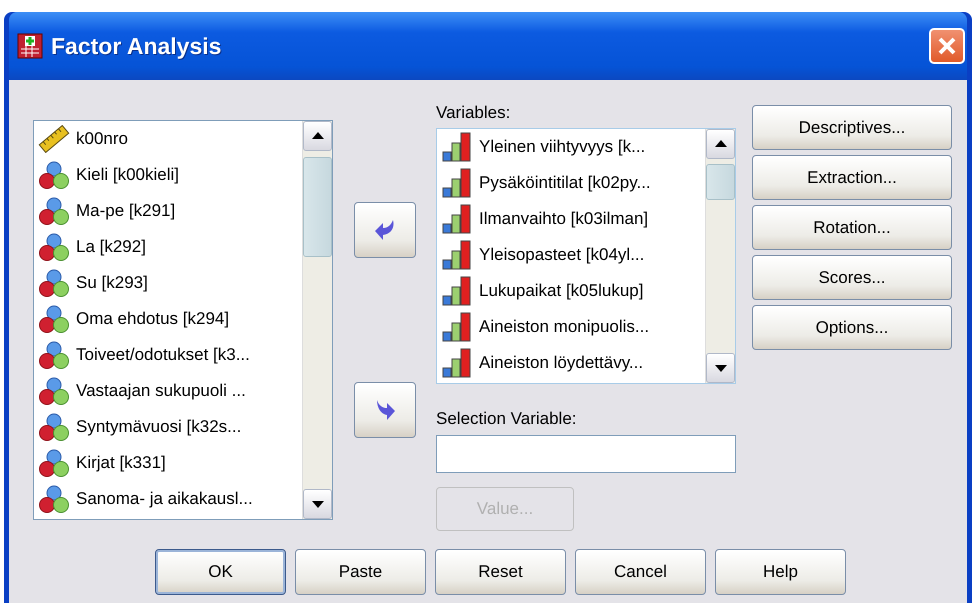 This screenshot has height=603, width=972. Describe the element at coordinates (385, 230) in the screenshot. I see `move-left-button` at that location.